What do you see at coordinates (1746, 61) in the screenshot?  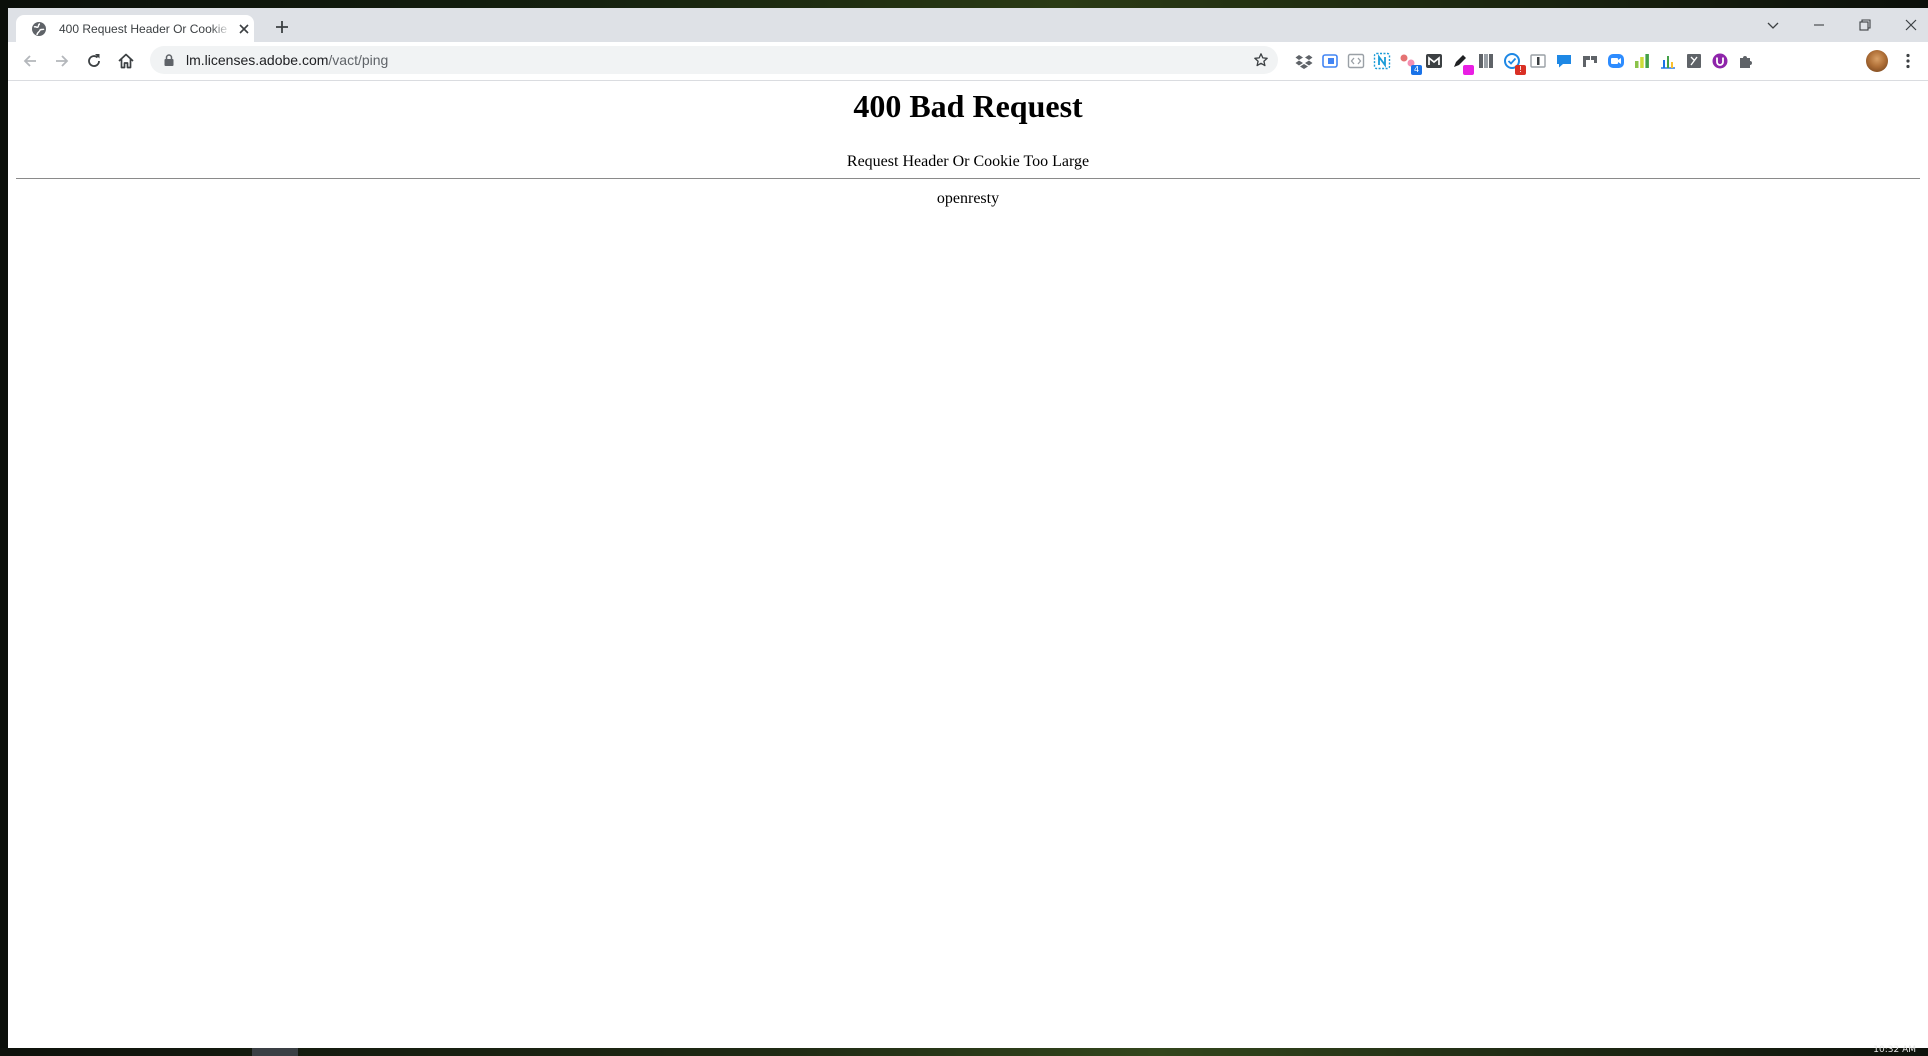 I see `puzzle-extensions-icon` at bounding box center [1746, 61].